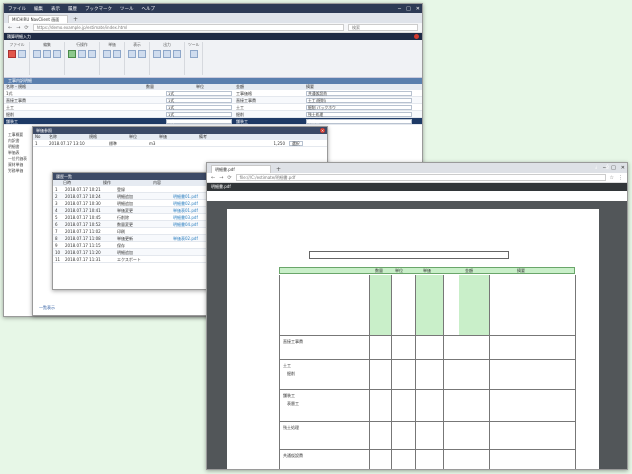 The height and width of the screenshot is (474, 632). I want to click on dialog-title-bar: 単価参照 ×, so click(180, 130).